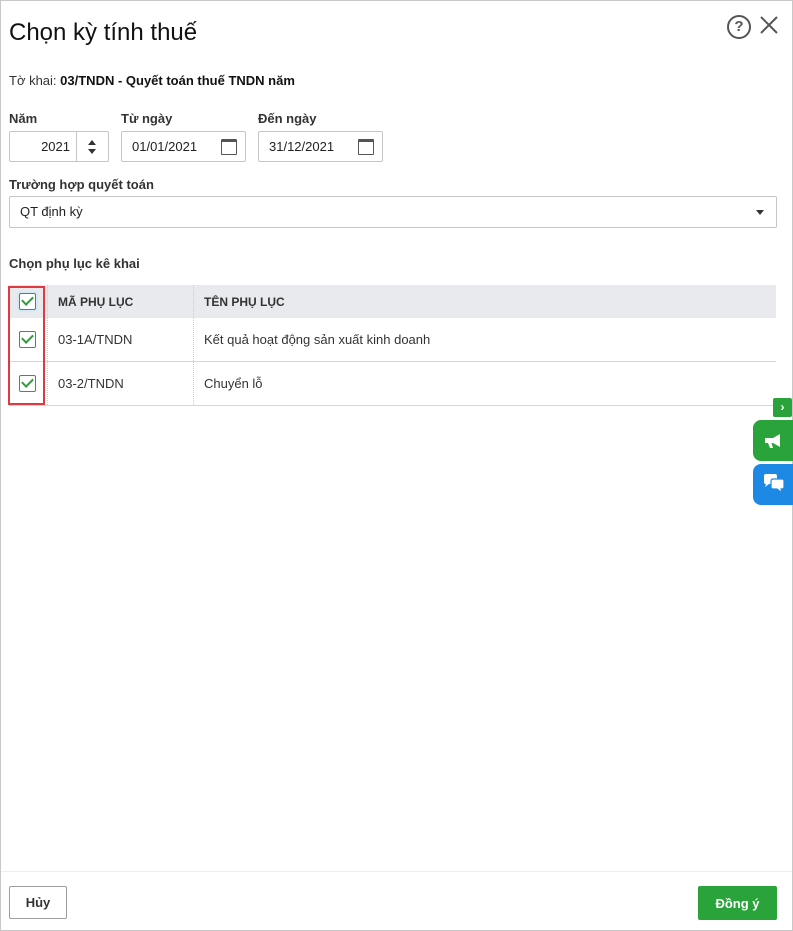 This screenshot has width=793, height=931. I want to click on settlement-case-label: Trường hợp quyết toán, so click(81, 184).